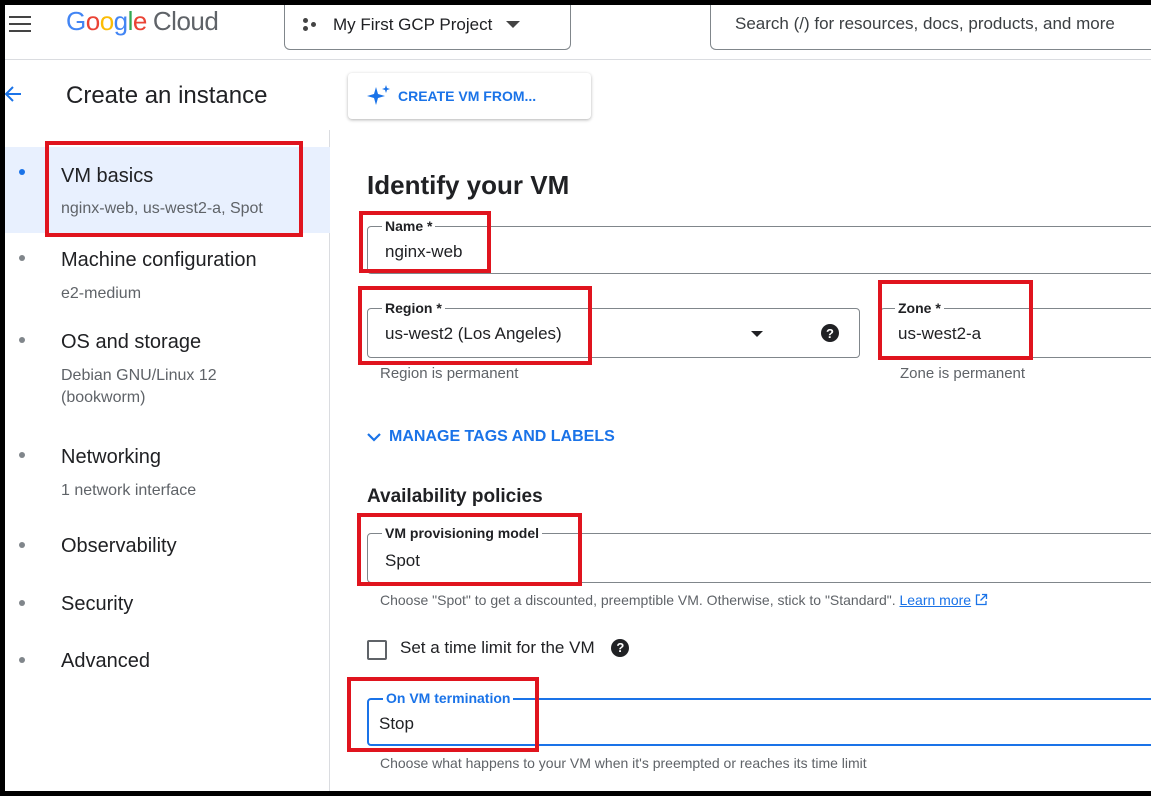 Image resolution: width=1151 pixels, height=796 pixels. I want to click on back-arrow-icon, so click(13, 94).